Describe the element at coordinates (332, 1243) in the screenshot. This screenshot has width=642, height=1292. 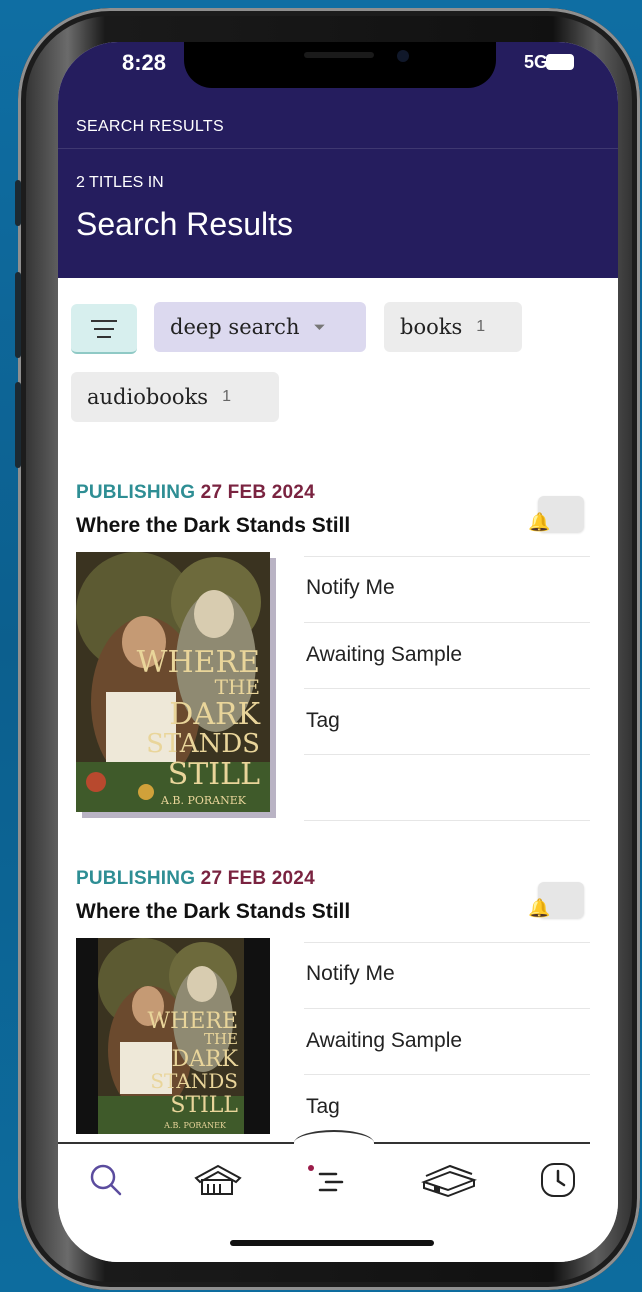
I see `home-indicator` at that location.